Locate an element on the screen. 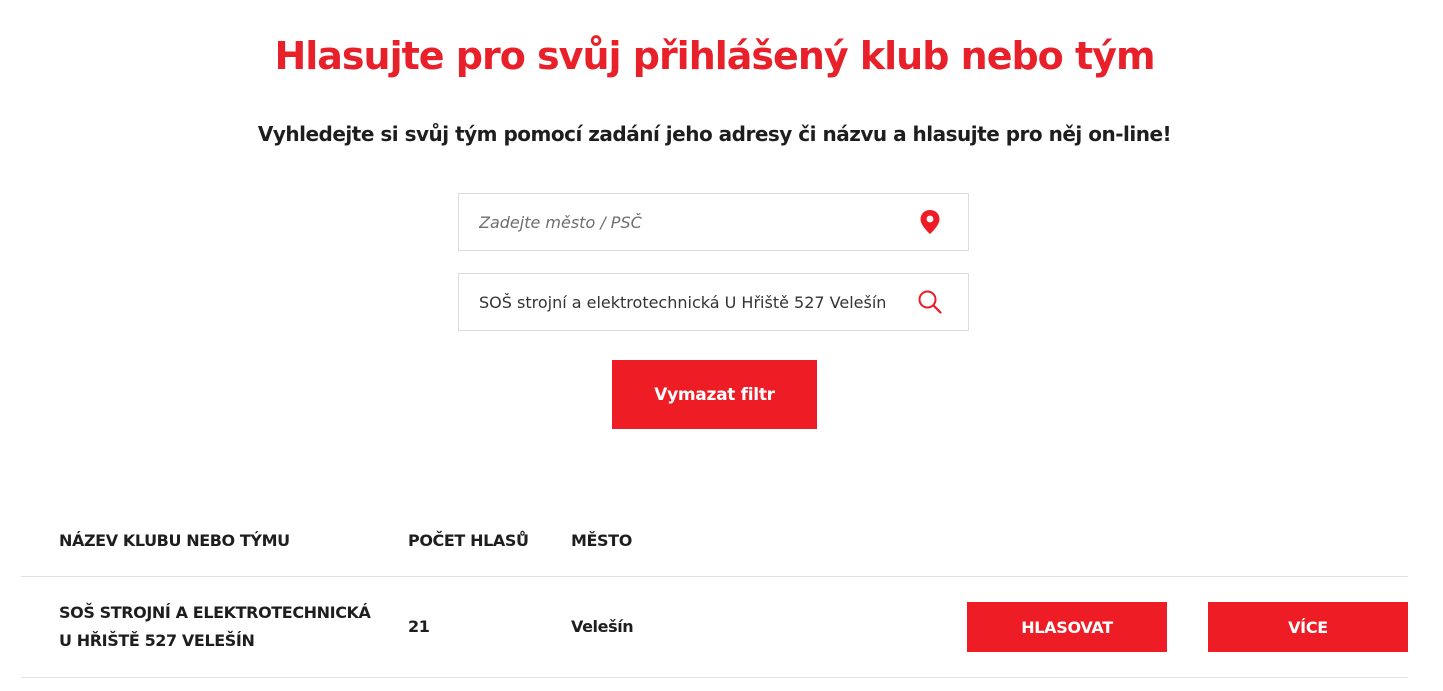 This screenshot has height=691, width=1443. club-name-input is located at coordinates (694, 302).